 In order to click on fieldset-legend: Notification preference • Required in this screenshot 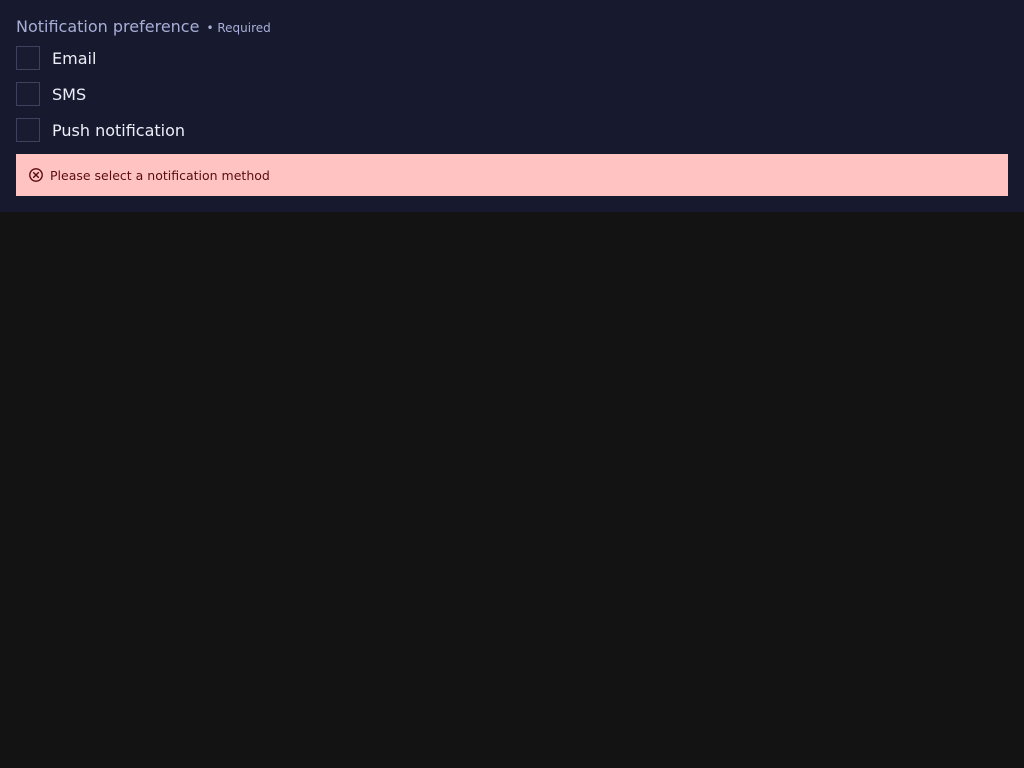, I will do `click(143, 27)`.